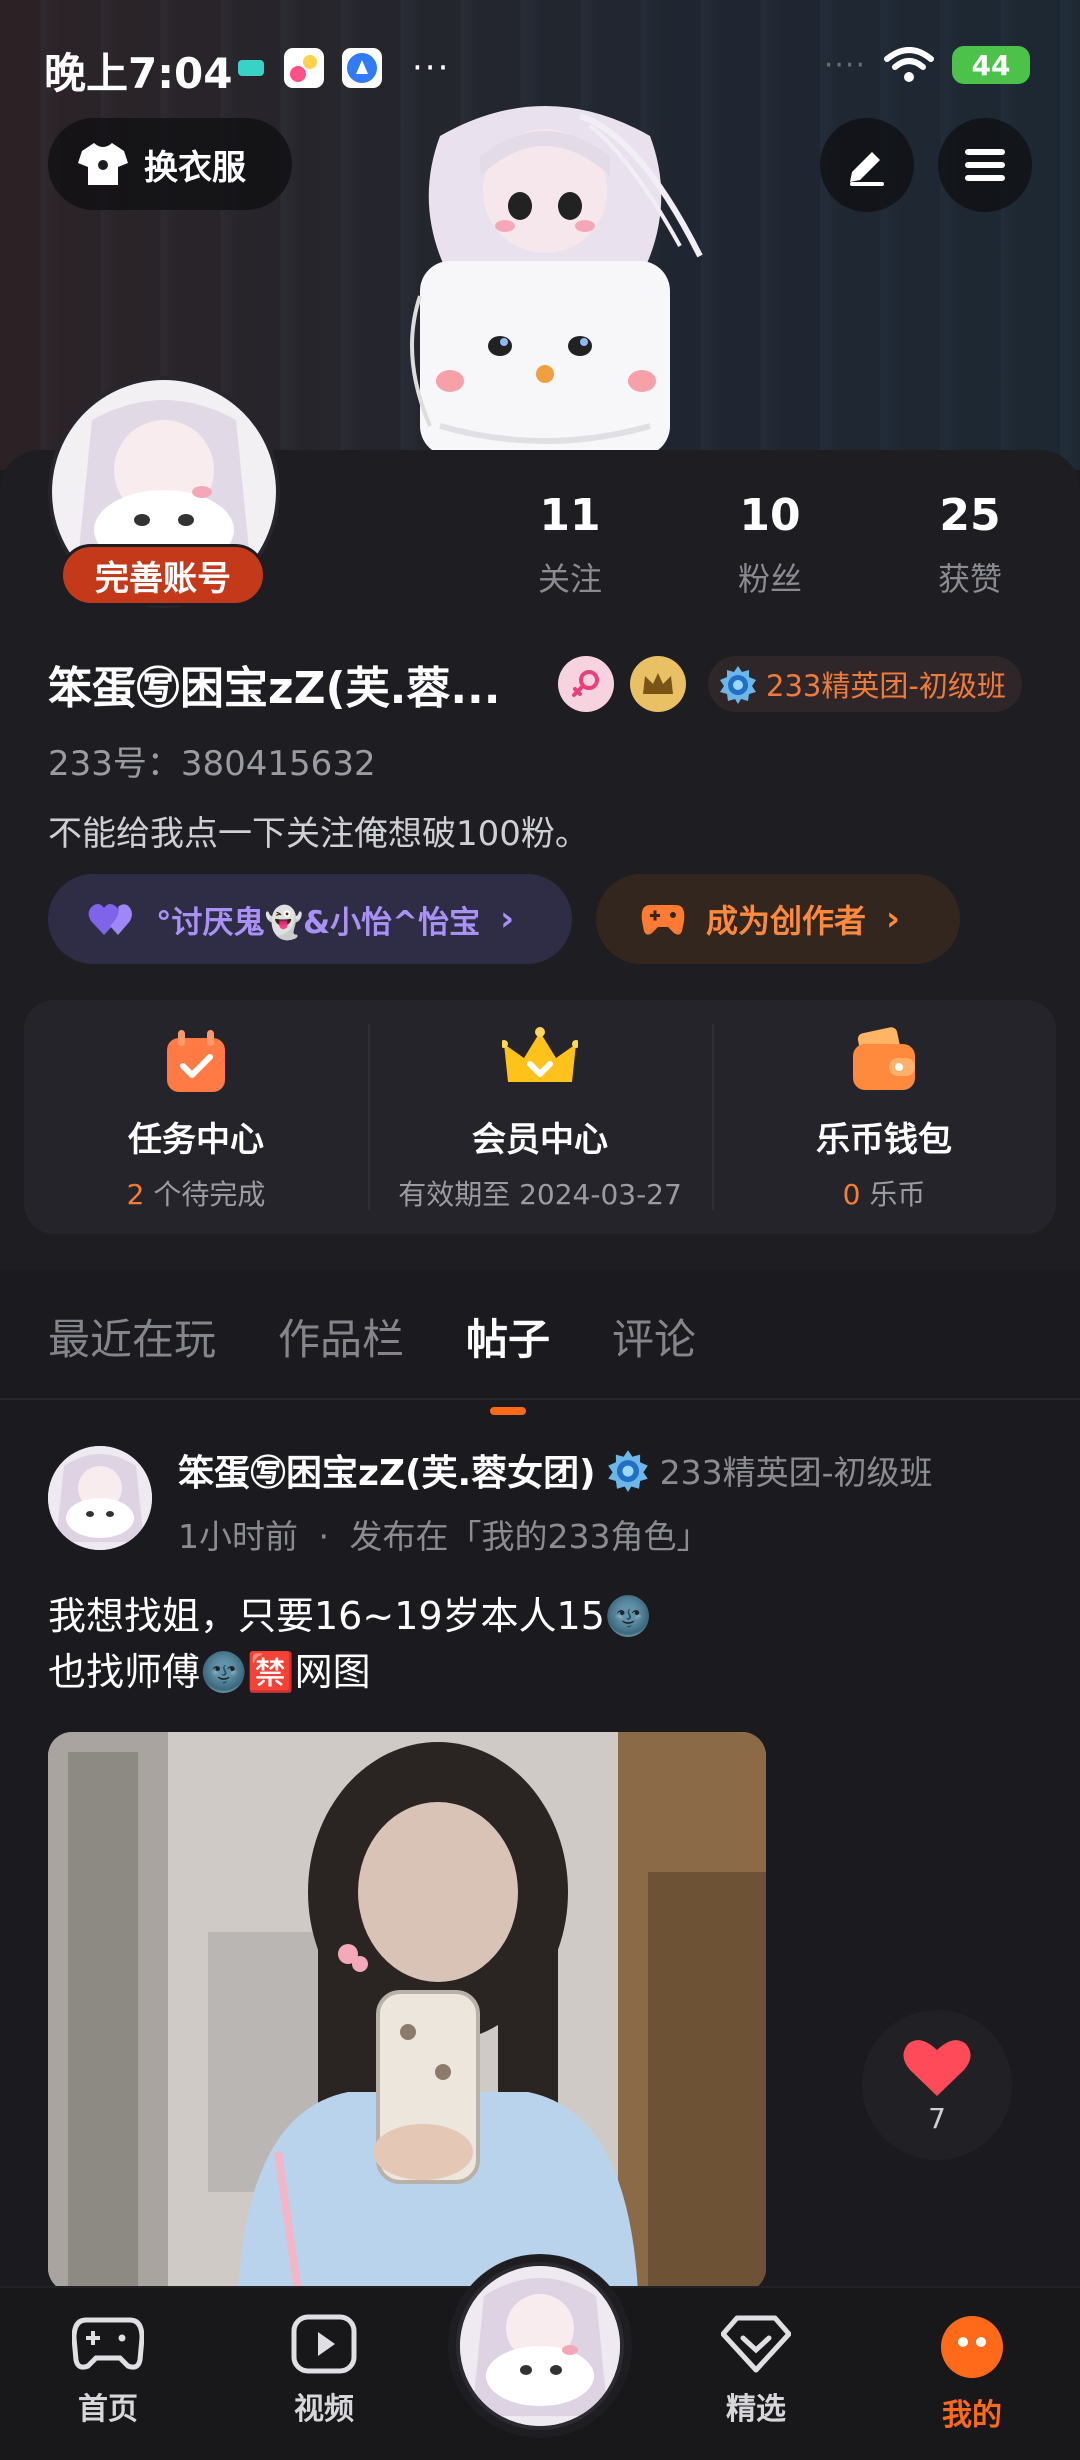 This screenshot has width=1080, height=2460. I want to click on nav-avatar-center-button, so click(540, 2346).